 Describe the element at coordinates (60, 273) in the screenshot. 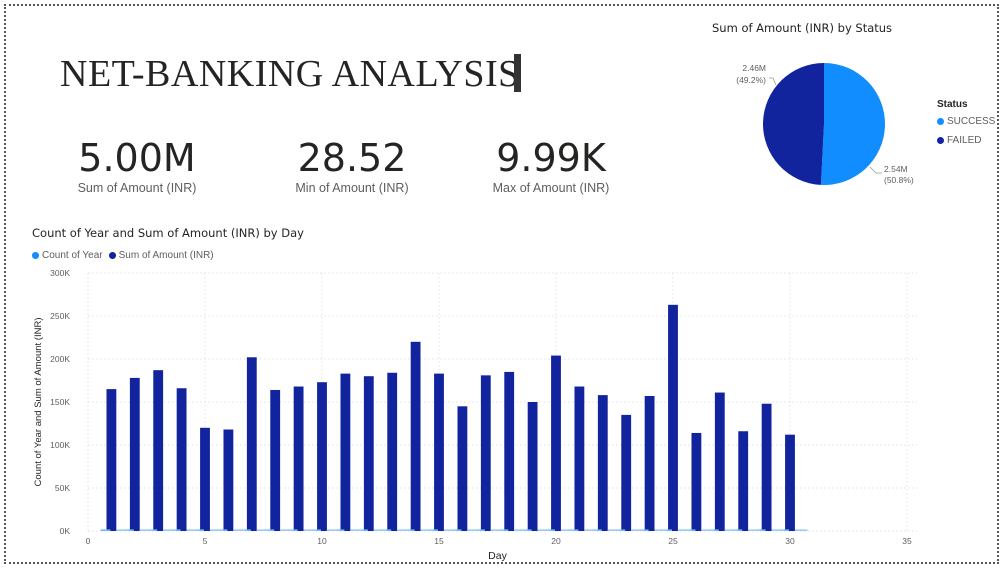

I see `y-tick-label: 300K` at that location.